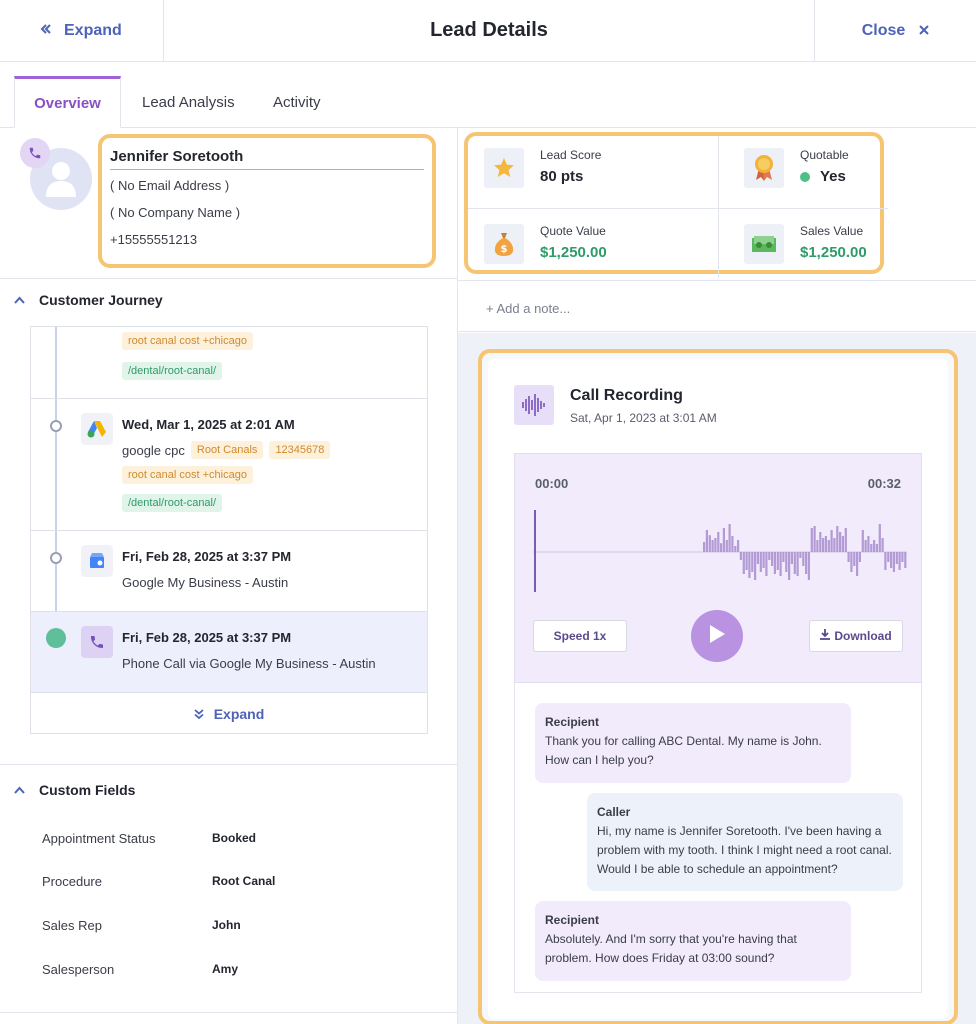 The image size is (976, 1024). What do you see at coordinates (226, 925) in the screenshot?
I see `field-value: John` at bounding box center [226, 925].